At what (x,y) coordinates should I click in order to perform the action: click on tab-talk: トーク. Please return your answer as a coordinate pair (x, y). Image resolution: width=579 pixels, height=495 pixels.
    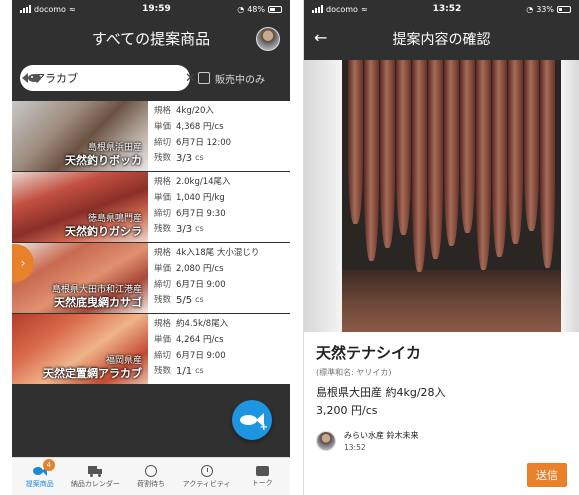
    Looking at the image, I should click on (262, 476).